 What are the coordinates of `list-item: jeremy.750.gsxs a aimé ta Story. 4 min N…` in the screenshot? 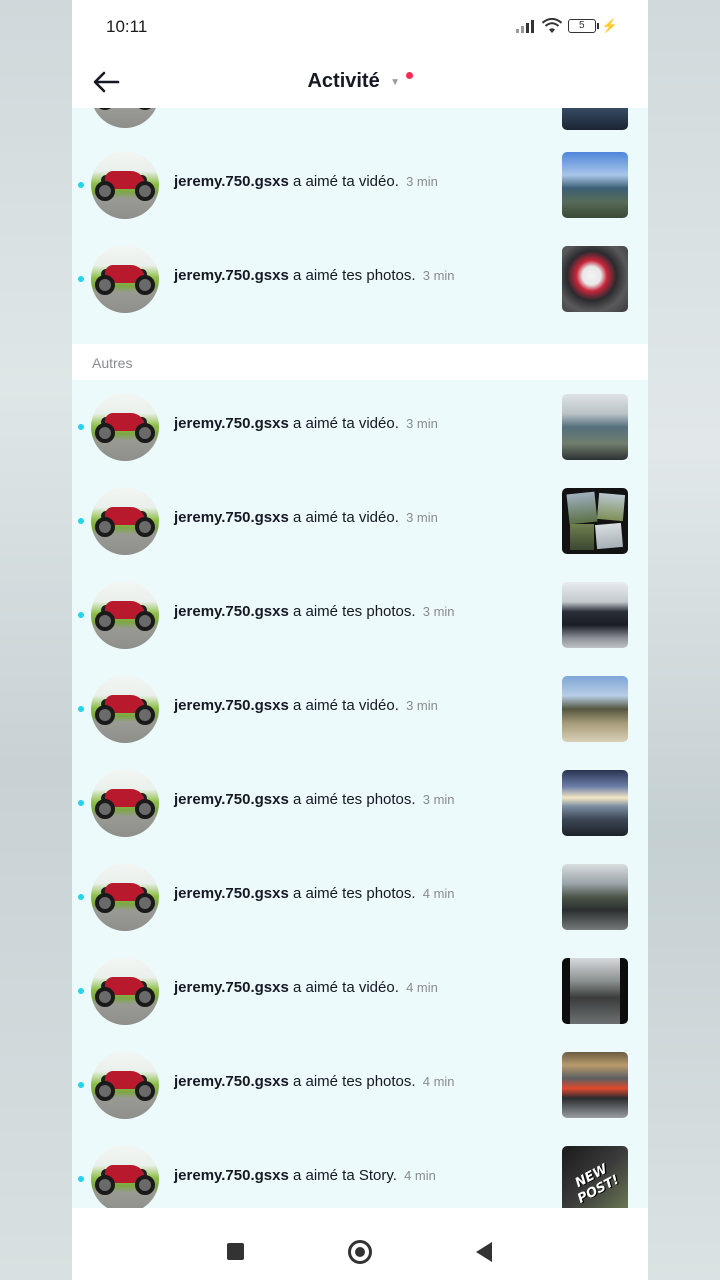 It's located at (360, 1170).